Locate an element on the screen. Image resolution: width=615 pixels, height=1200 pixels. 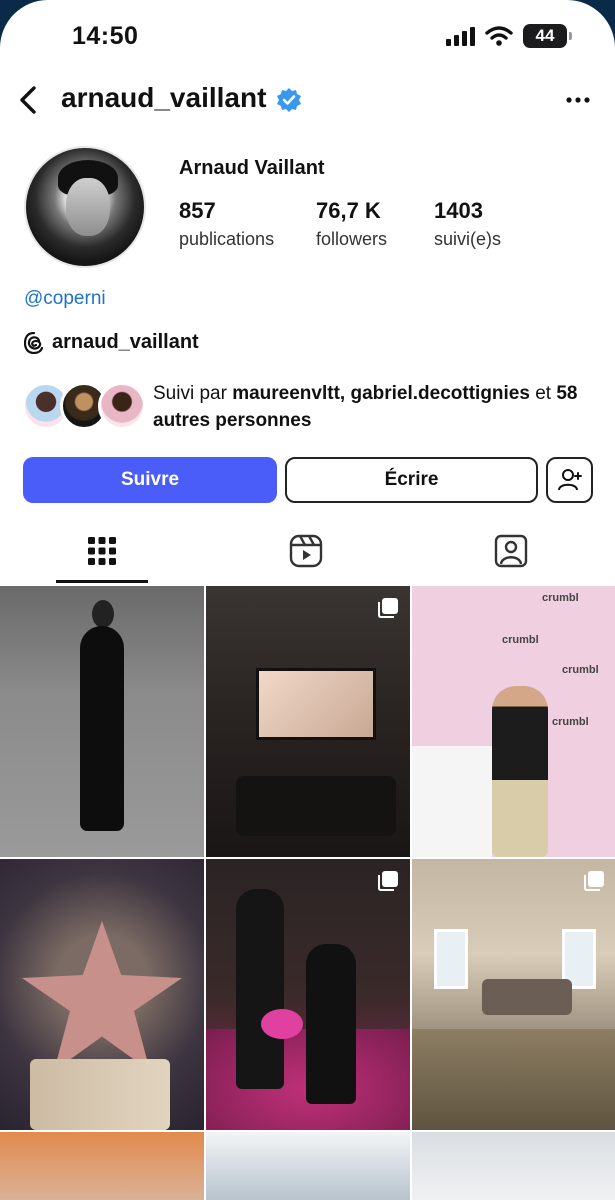
battery-indicator: 44 is located at coordinates (547, 36).